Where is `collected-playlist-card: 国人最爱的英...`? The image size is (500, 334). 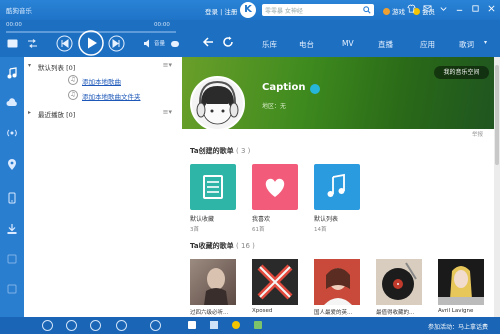 collected-playlist-card: 国人最爱的英... is located at coordinates (337, 287).